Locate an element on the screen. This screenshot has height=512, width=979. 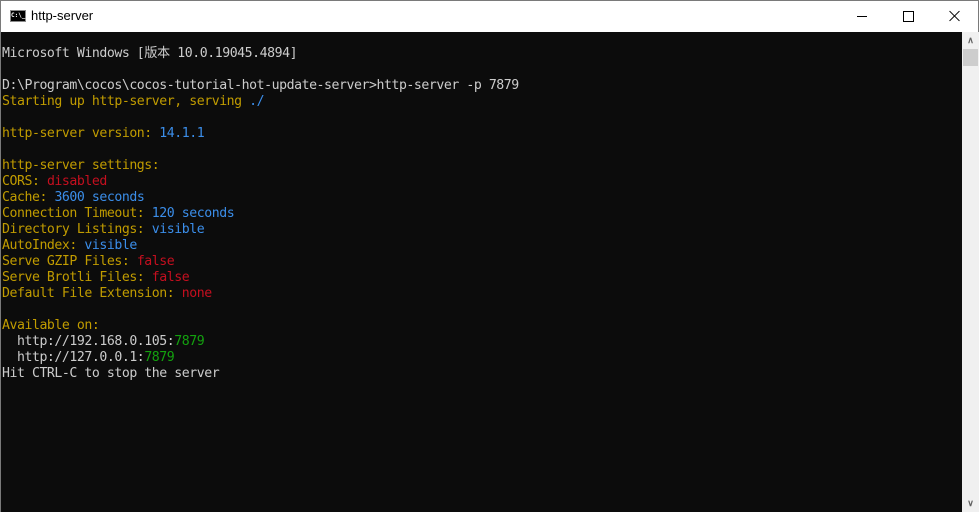
title-bar: C:\_ http-server is located at coordinates (489, 16).